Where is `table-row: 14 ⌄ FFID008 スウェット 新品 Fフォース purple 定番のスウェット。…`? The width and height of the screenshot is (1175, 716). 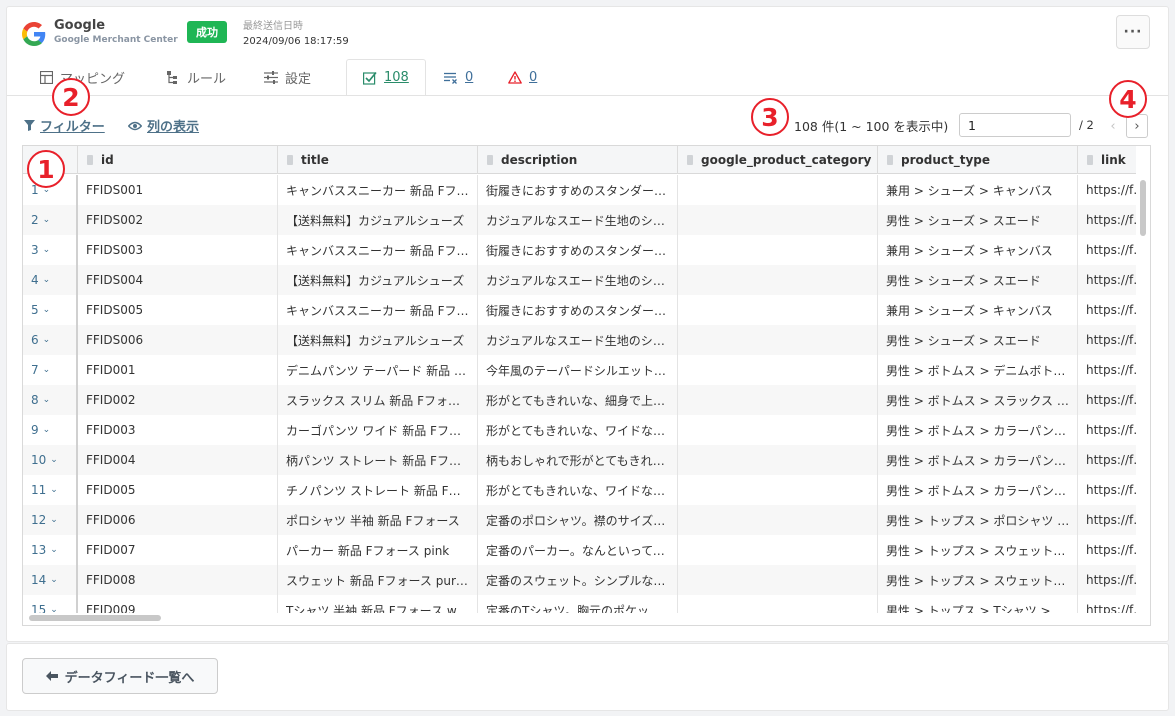
table-row: 14 ⌄ FFID008 スウェット 新品 Fフォース purple 定番のスウェット。… is located at coordinates (579, 580).